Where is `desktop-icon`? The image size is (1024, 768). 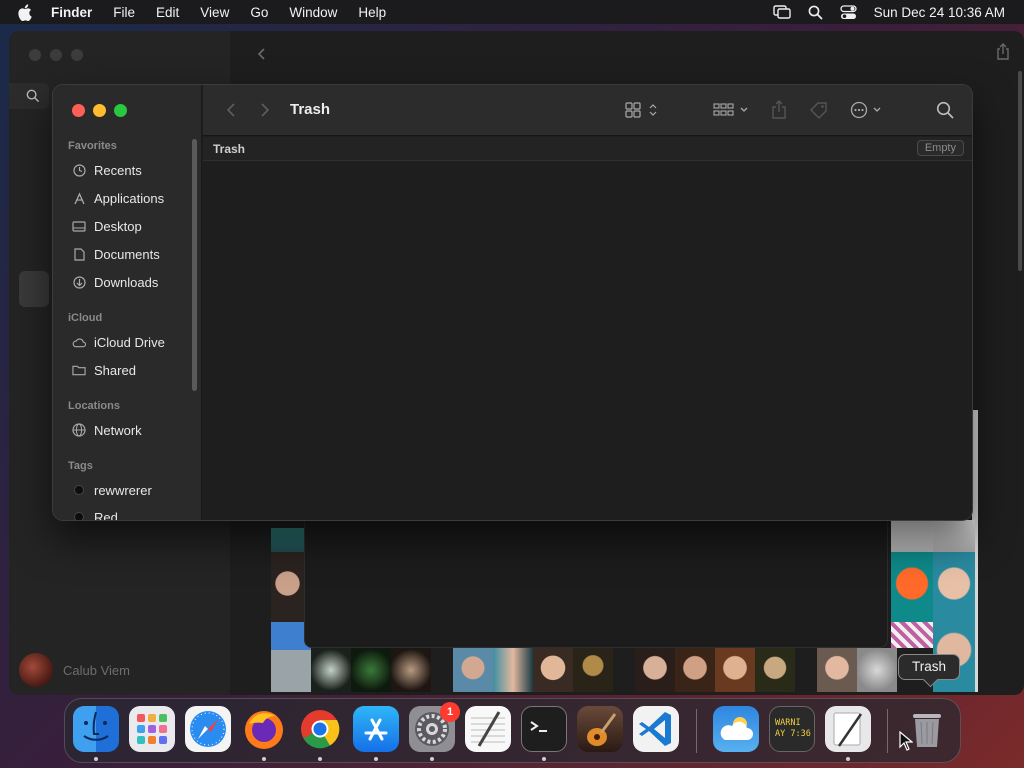 desktop-icon is located at coordinates (79, 226).